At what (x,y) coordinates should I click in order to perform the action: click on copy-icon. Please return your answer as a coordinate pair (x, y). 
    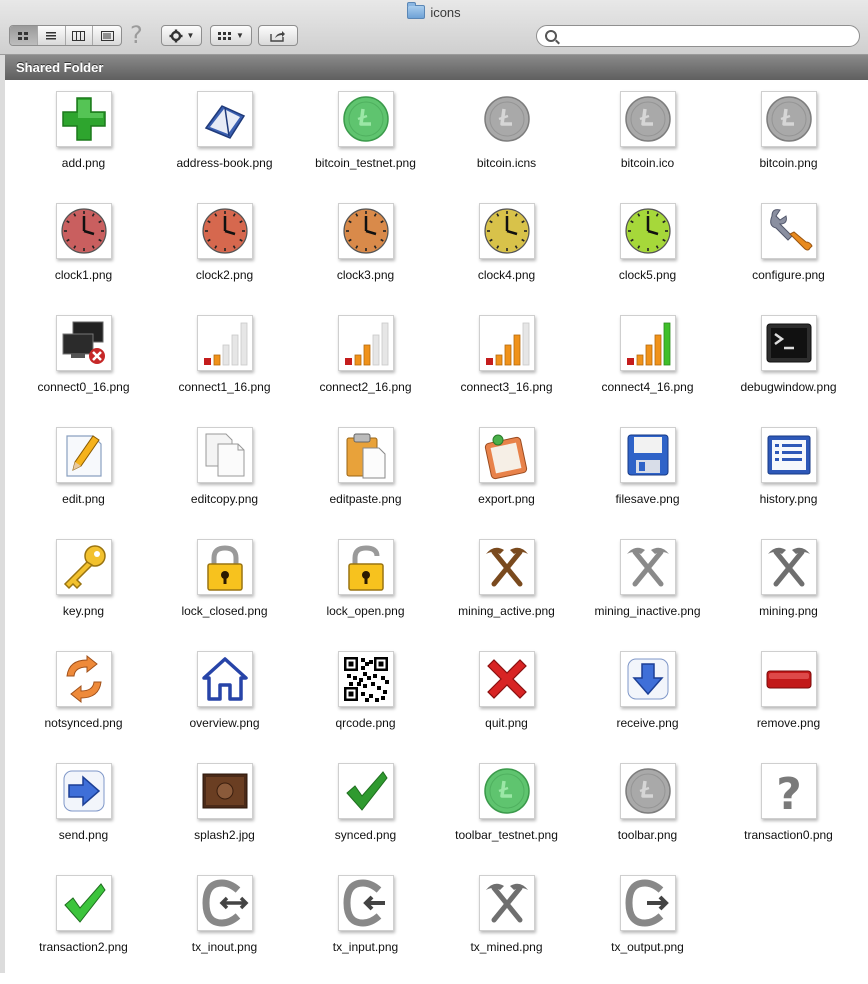
    Looking at the image, I should click on (224, 455).